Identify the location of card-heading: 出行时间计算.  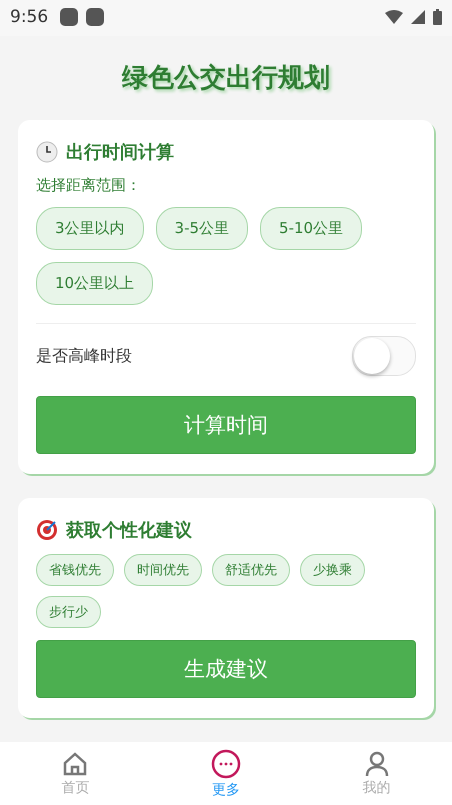
(120, 152).